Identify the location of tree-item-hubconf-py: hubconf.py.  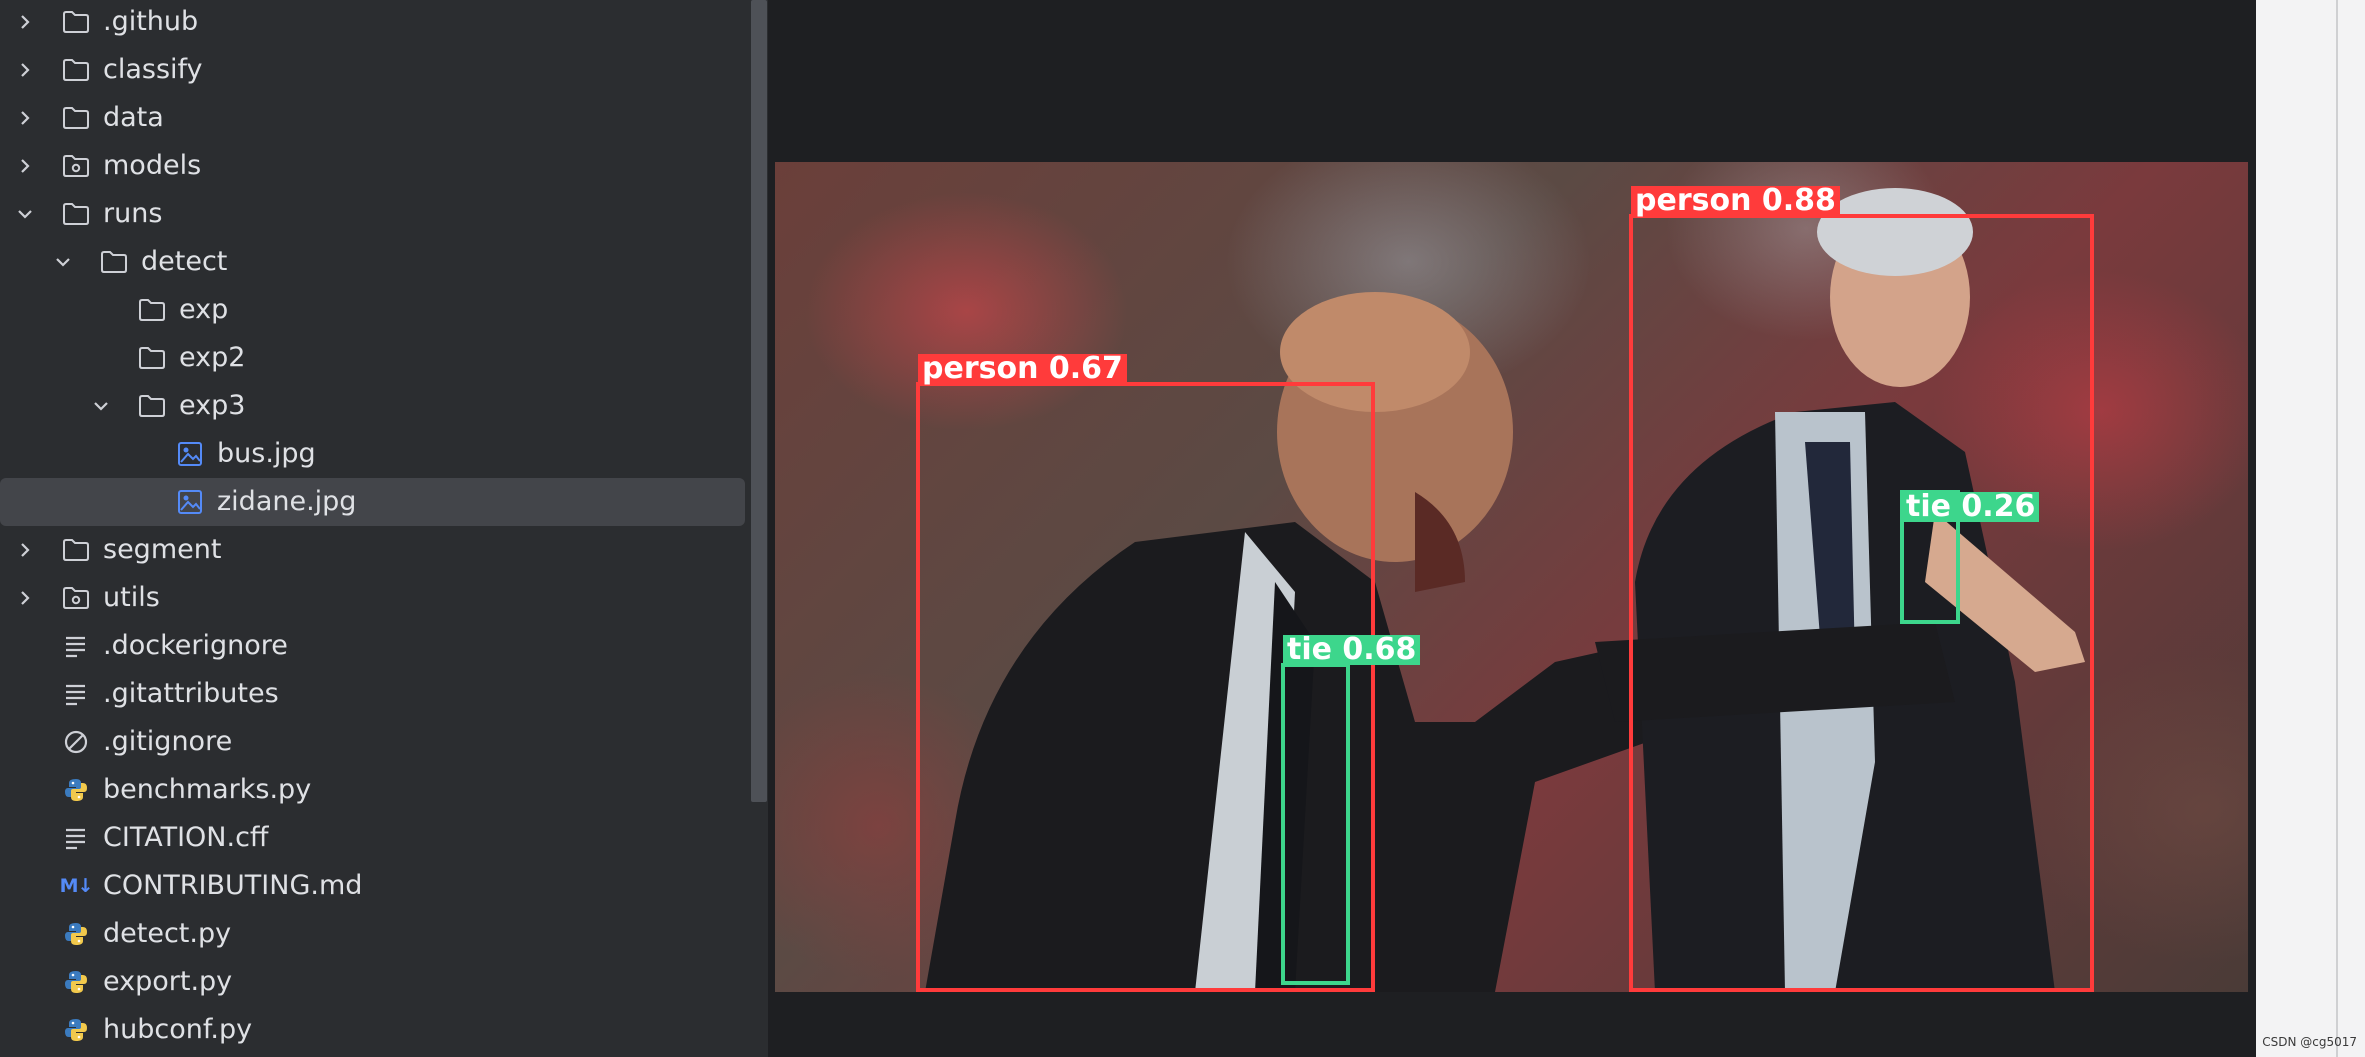
(372, 1030).